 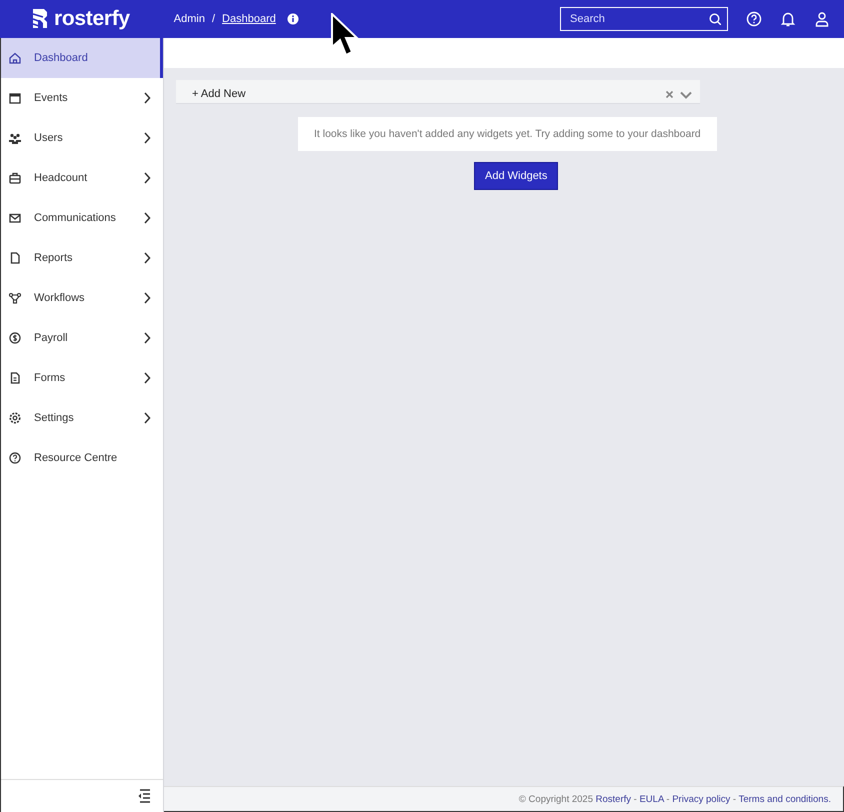 What do you see at coordinates (614, 799) in the screenshot?
I see `footer-link: Rosterfy` at bounding box center [614, 799].